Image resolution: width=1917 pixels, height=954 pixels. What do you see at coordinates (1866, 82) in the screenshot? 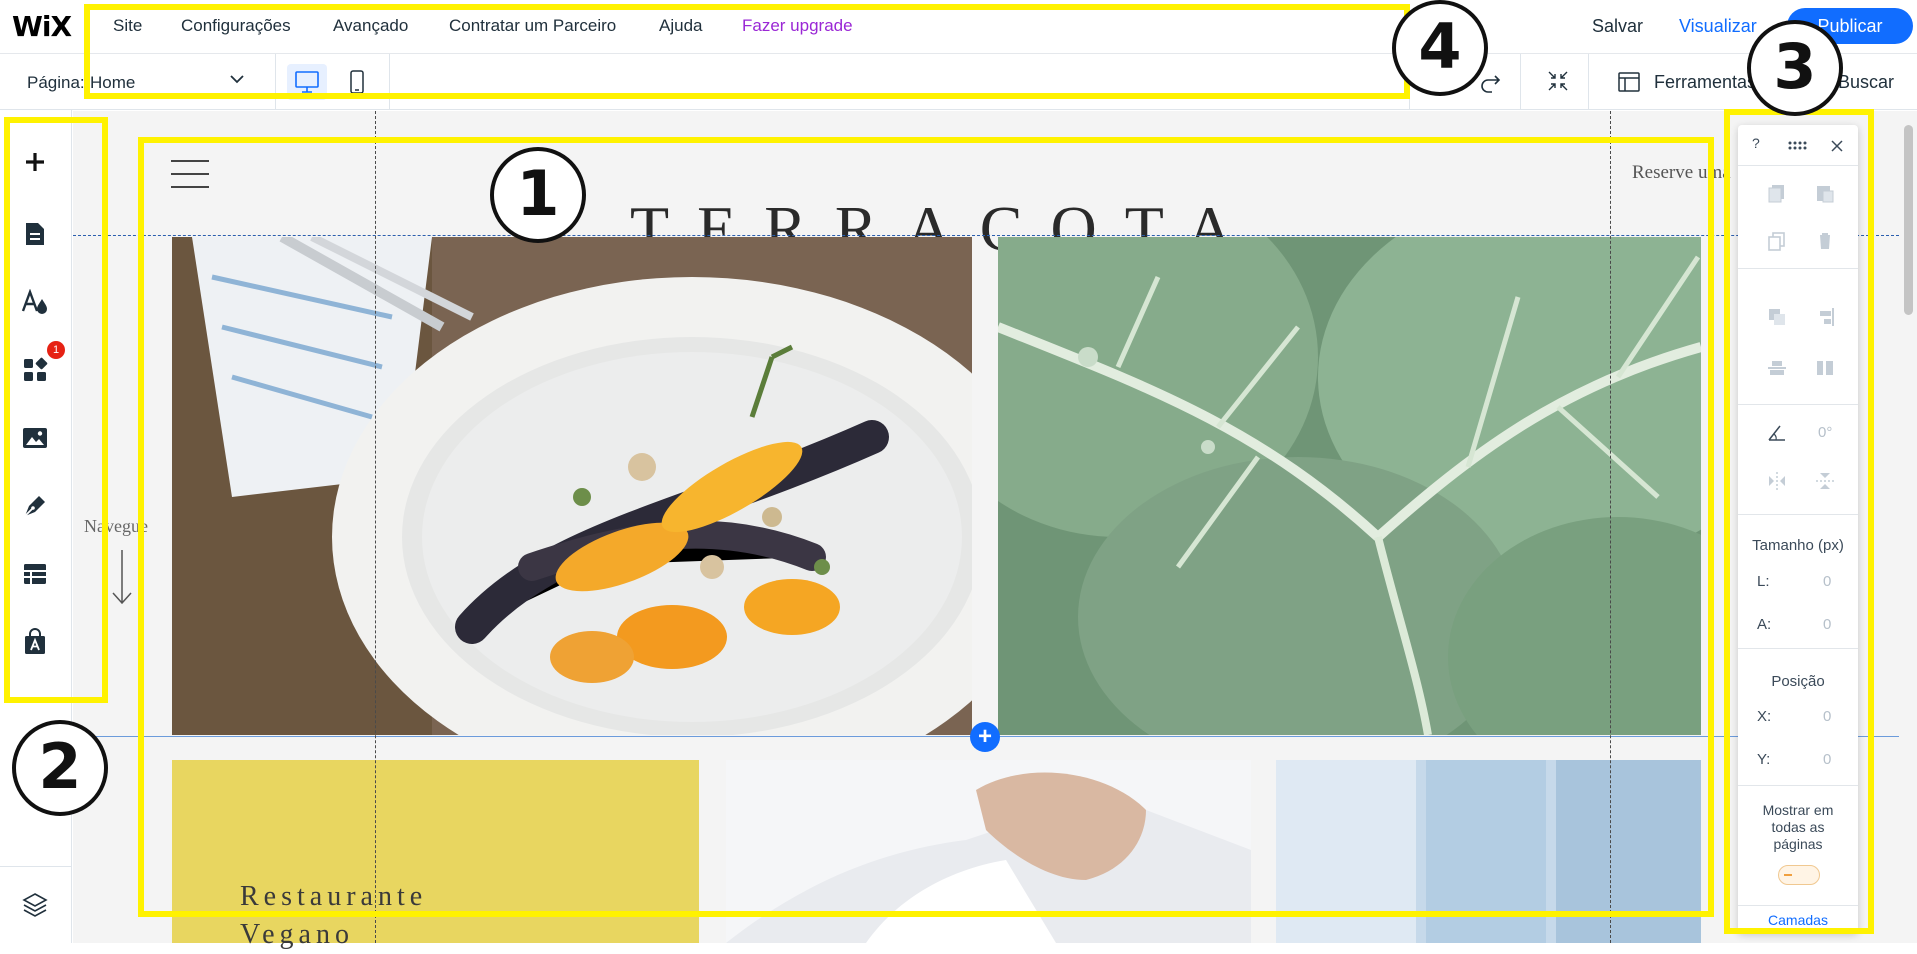
I see `search-button: Buscar` at bounding box center [1866, 82].